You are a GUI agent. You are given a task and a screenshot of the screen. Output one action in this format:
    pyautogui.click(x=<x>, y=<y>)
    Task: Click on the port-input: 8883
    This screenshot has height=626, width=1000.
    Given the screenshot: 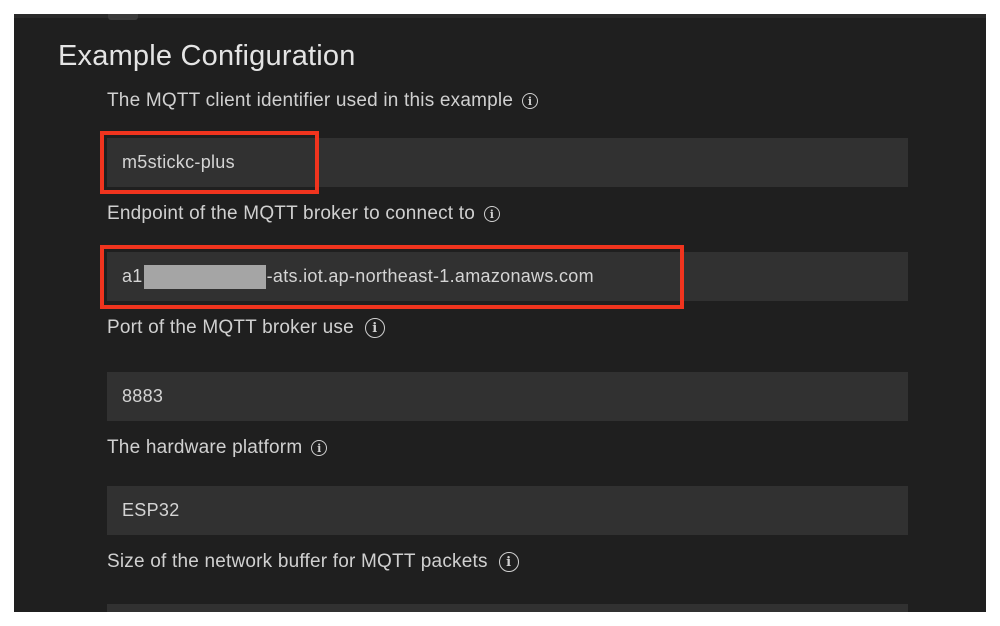 What is the action you would take?
    pyautogui.click(x=507, y=396)
    